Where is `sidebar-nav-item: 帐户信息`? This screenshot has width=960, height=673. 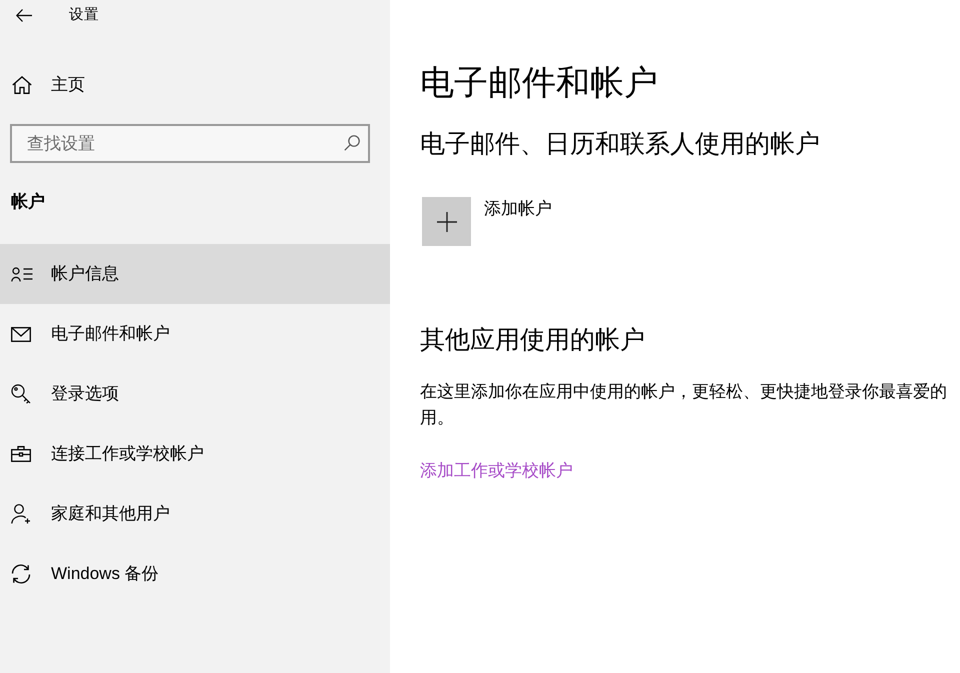 sidebar-nav-item: 帐户信息 is located at coordinates (195, 274).